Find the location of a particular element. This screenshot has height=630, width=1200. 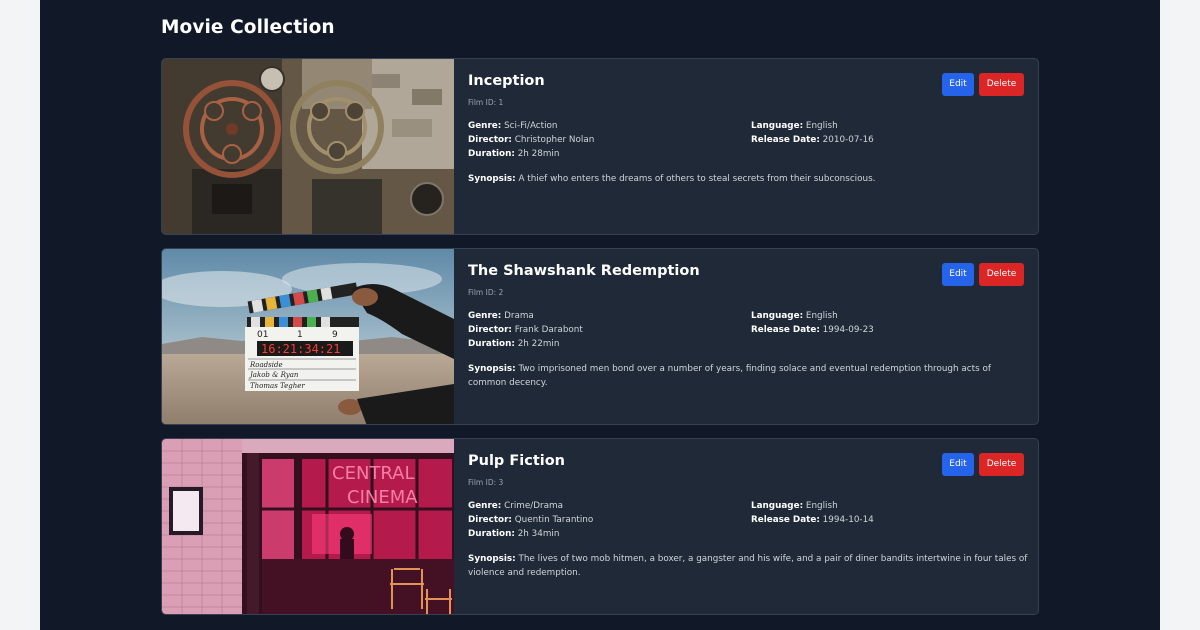

clapper-production-text: Roadside is located at coordinates (266, 365).